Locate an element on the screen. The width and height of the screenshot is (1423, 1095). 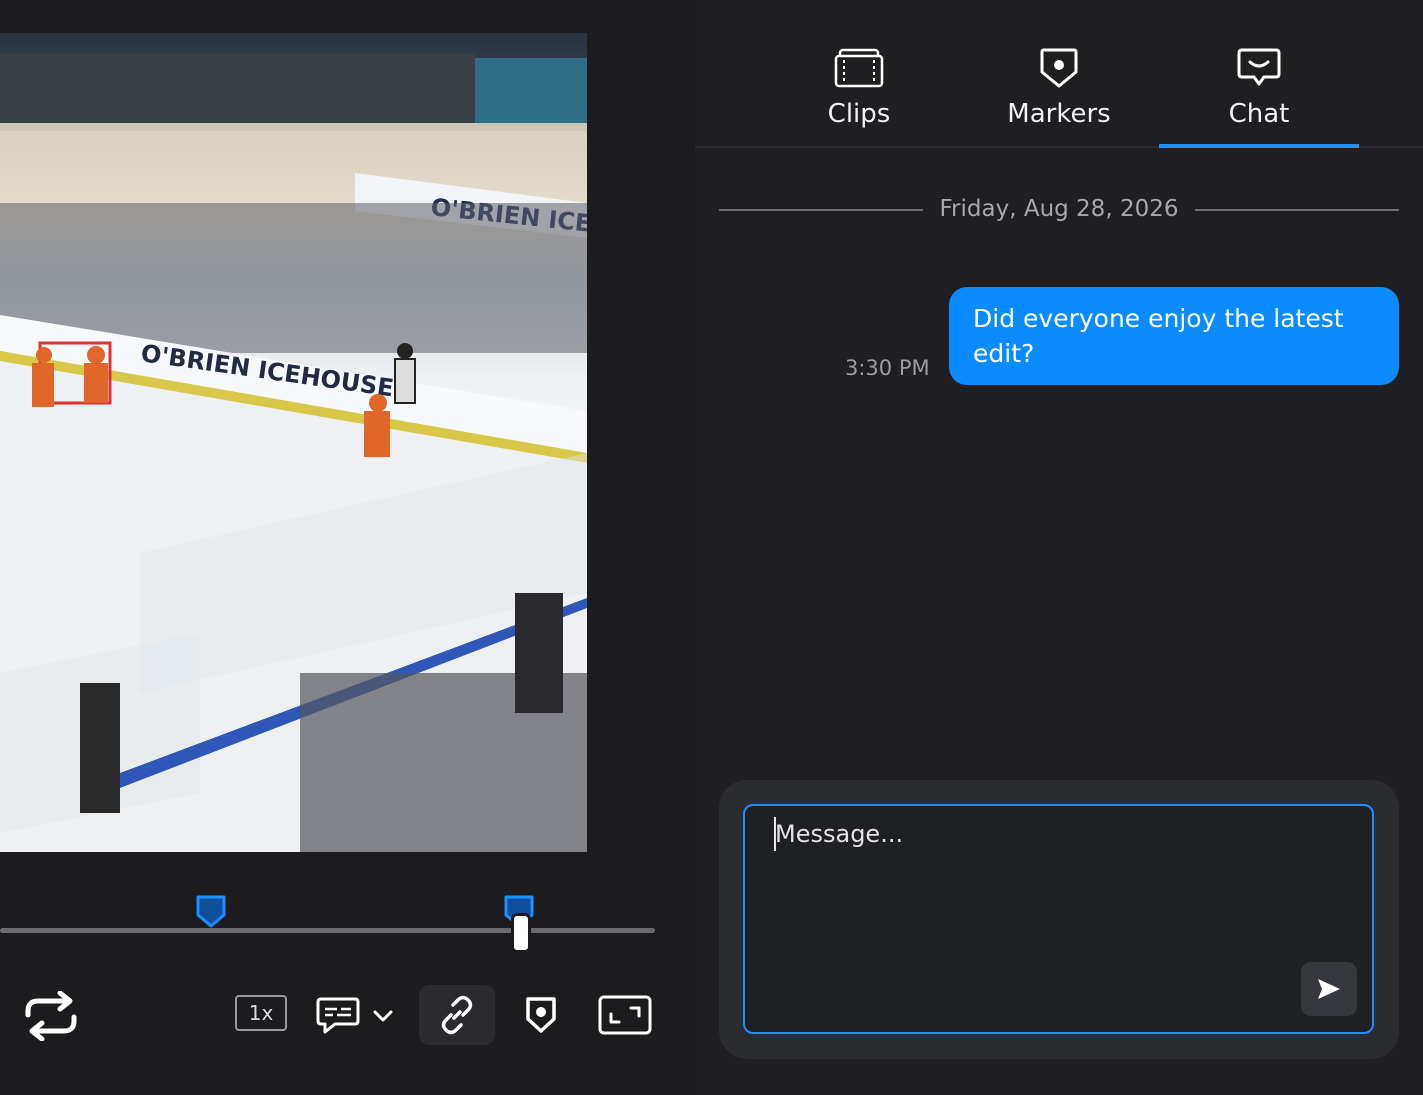
tab-label: Clips is located at coordinates (859, 114).